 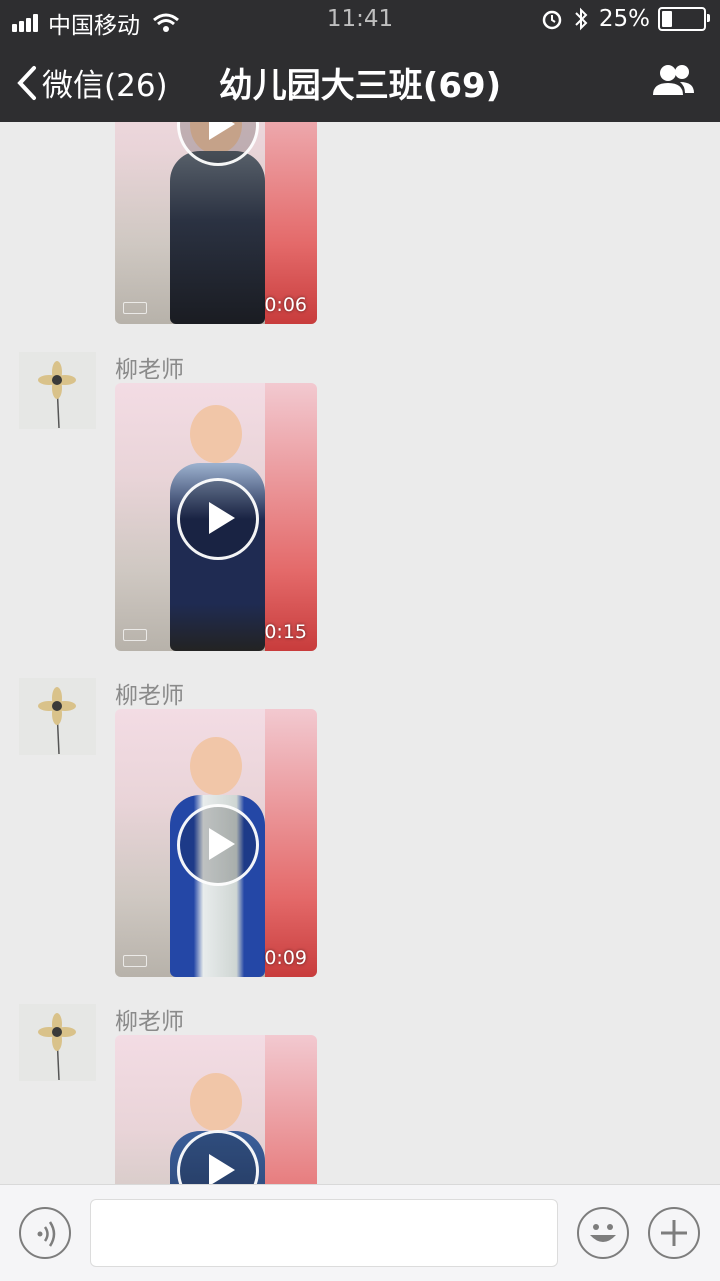 What do you see at coordinates (285, 305) in the screenshot?
I see `video-duration: 0:06` at bounding box center [285, 305].